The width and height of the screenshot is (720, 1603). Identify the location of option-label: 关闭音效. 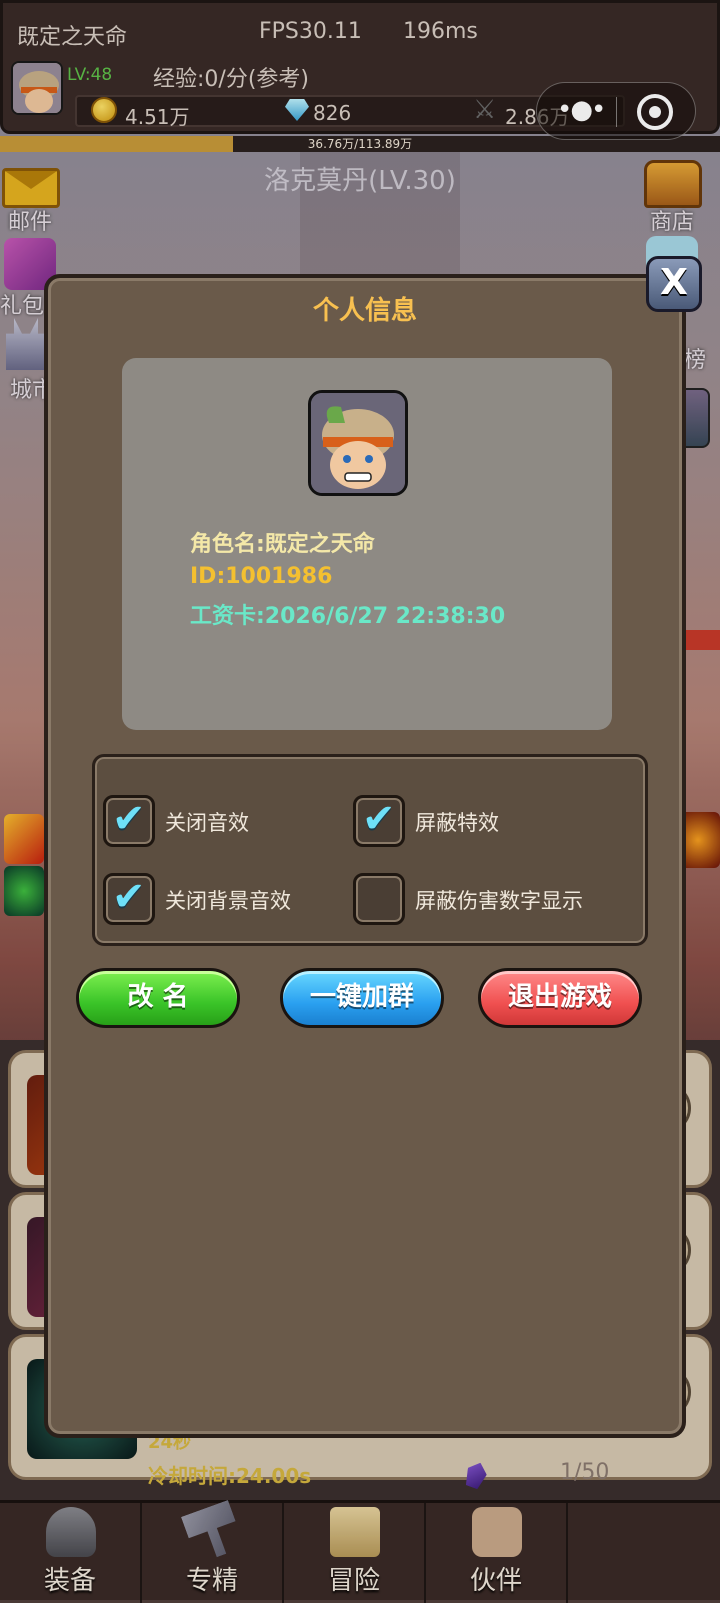
(207, 823).